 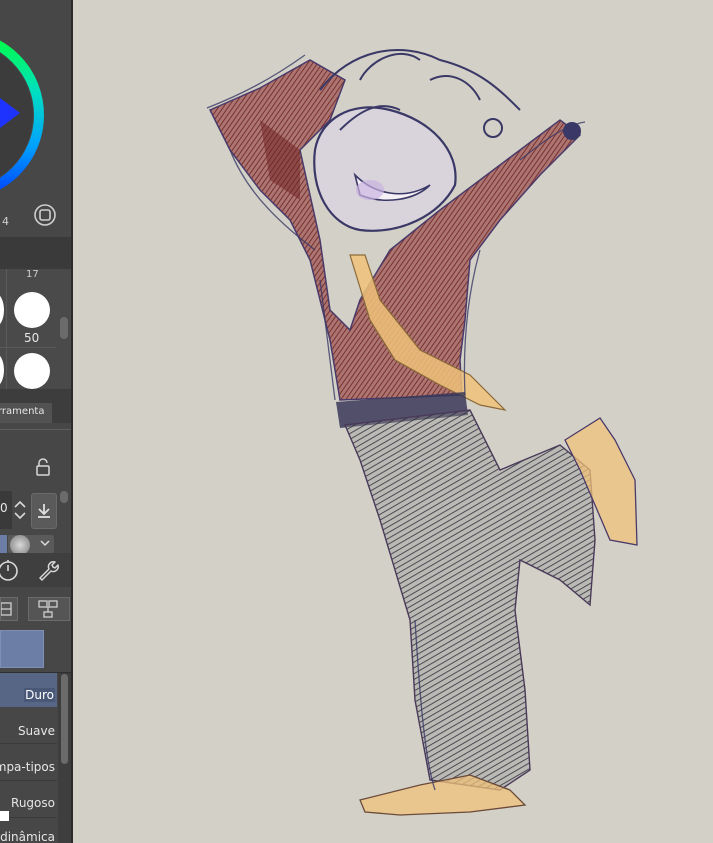 I want to click on subtool-group-bar, so click(x=35, y=605).